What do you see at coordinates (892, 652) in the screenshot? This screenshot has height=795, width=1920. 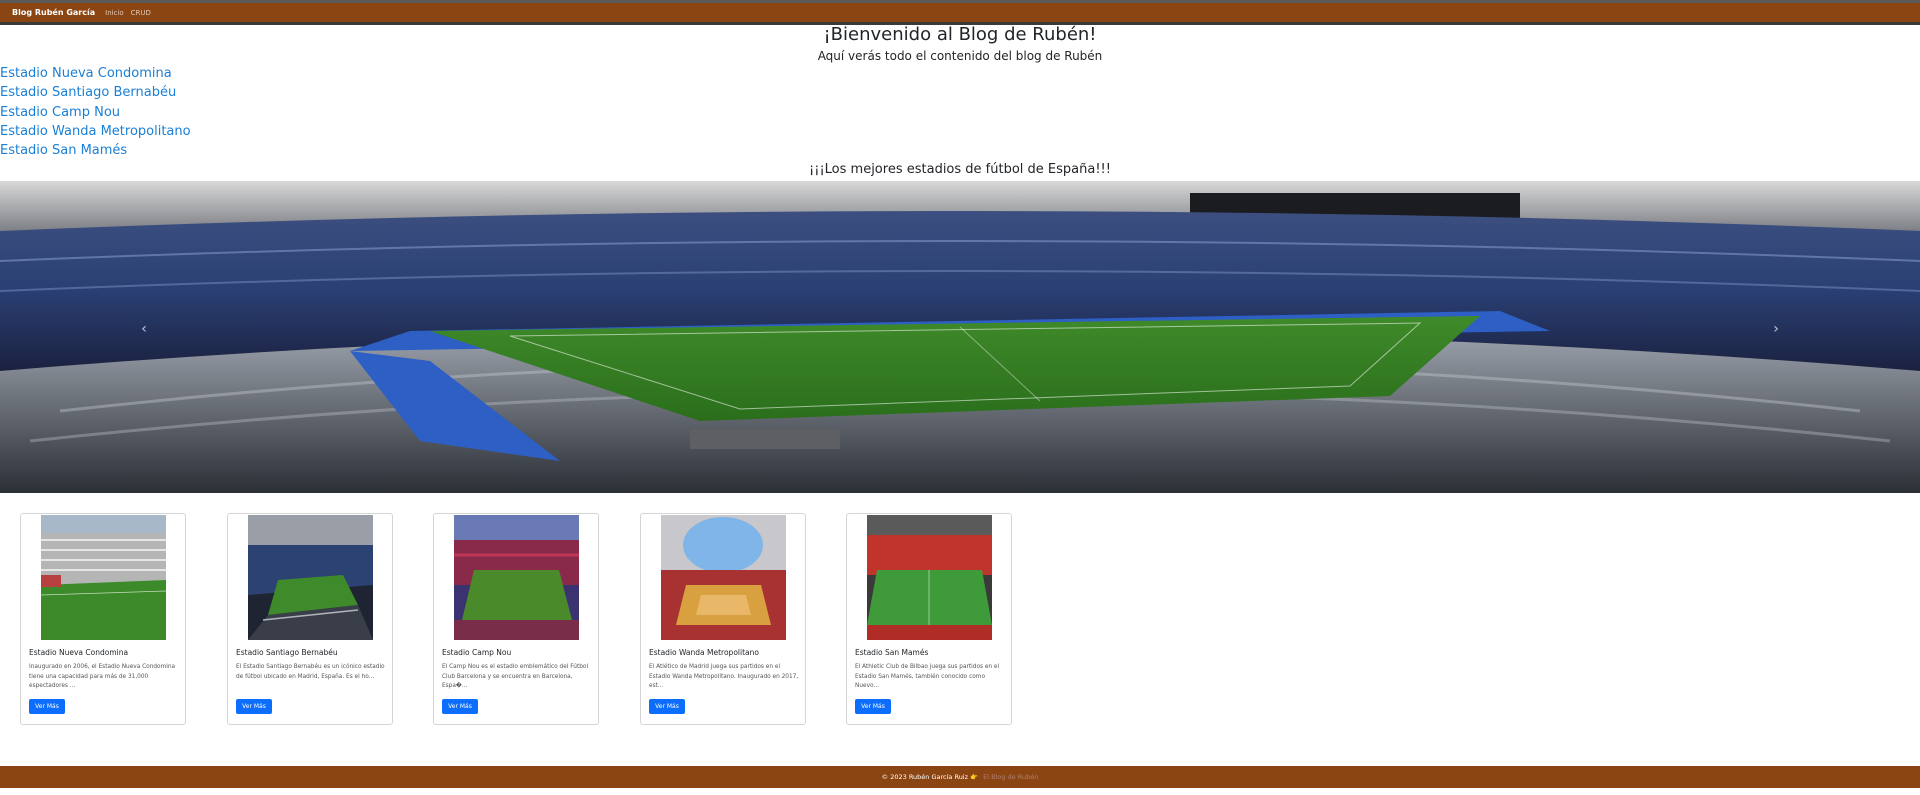 I see `card-title: Estadio San Mamés` at bounding box center [892, 652].